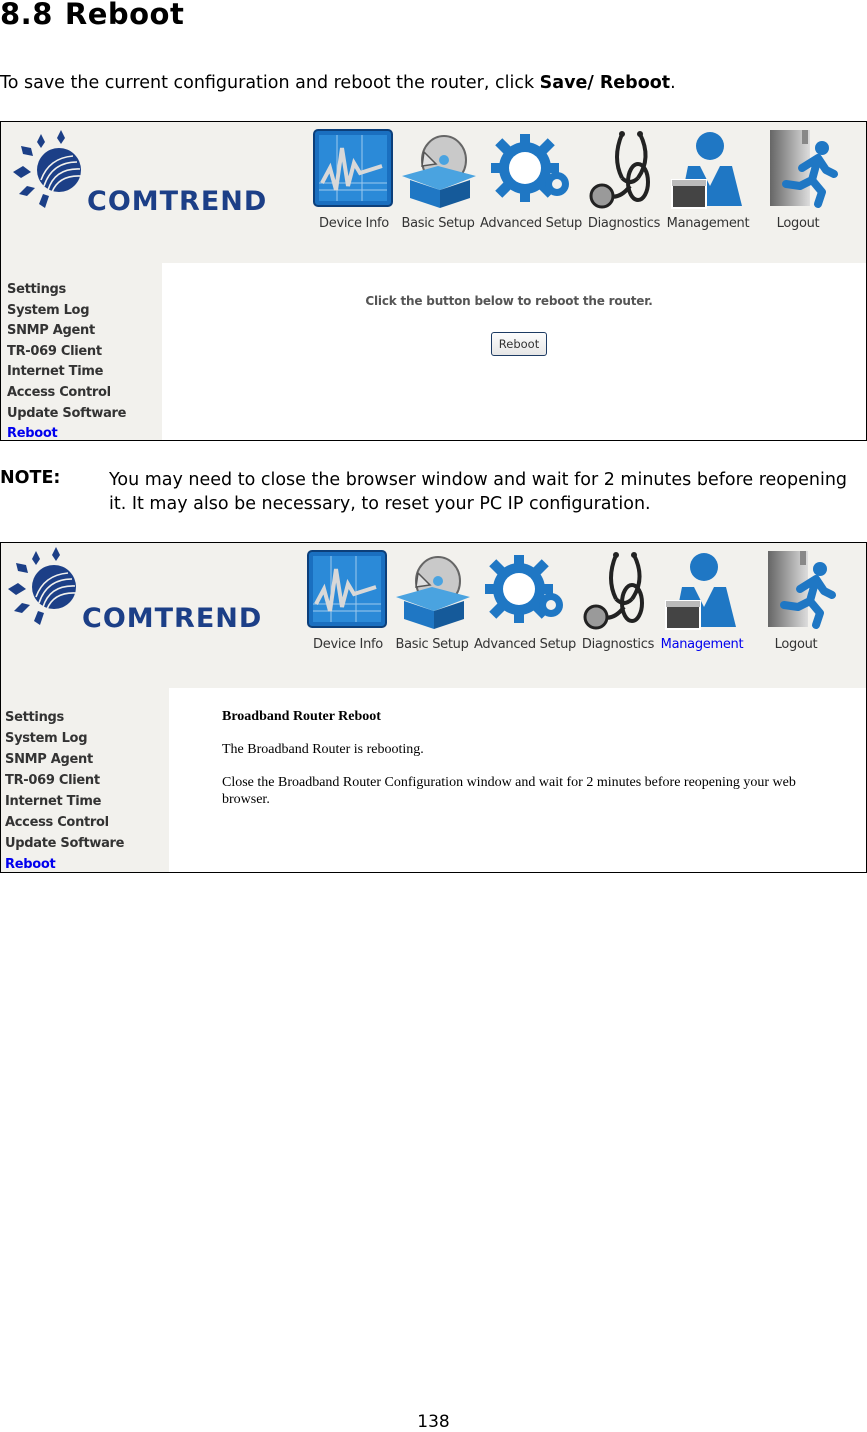 The height and width of the screenshot is (1432, 867). Describe the element at coordinates (30, 478) in the screenshot. I see `note-label: NOTE:` at that location.